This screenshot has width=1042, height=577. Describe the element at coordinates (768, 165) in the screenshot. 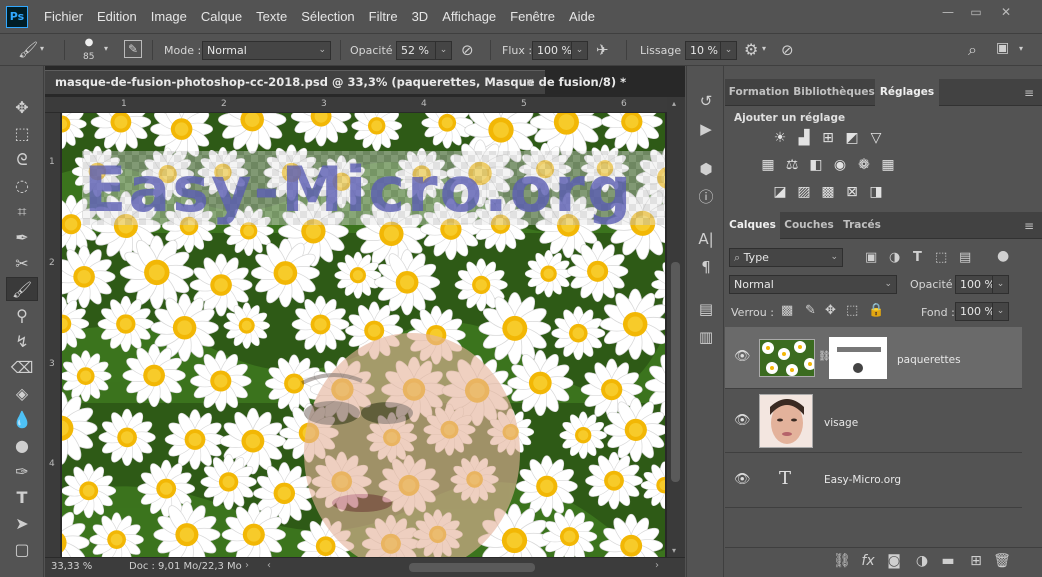

I see `hue-saturation-icon: ▦` at that location.